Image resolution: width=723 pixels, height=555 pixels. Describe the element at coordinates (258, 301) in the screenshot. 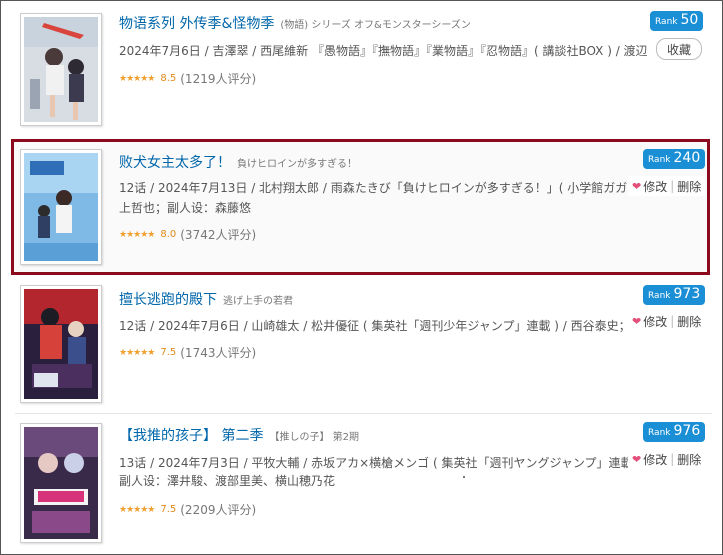

I see `original-title: 逃げ上手の若君` at that location.